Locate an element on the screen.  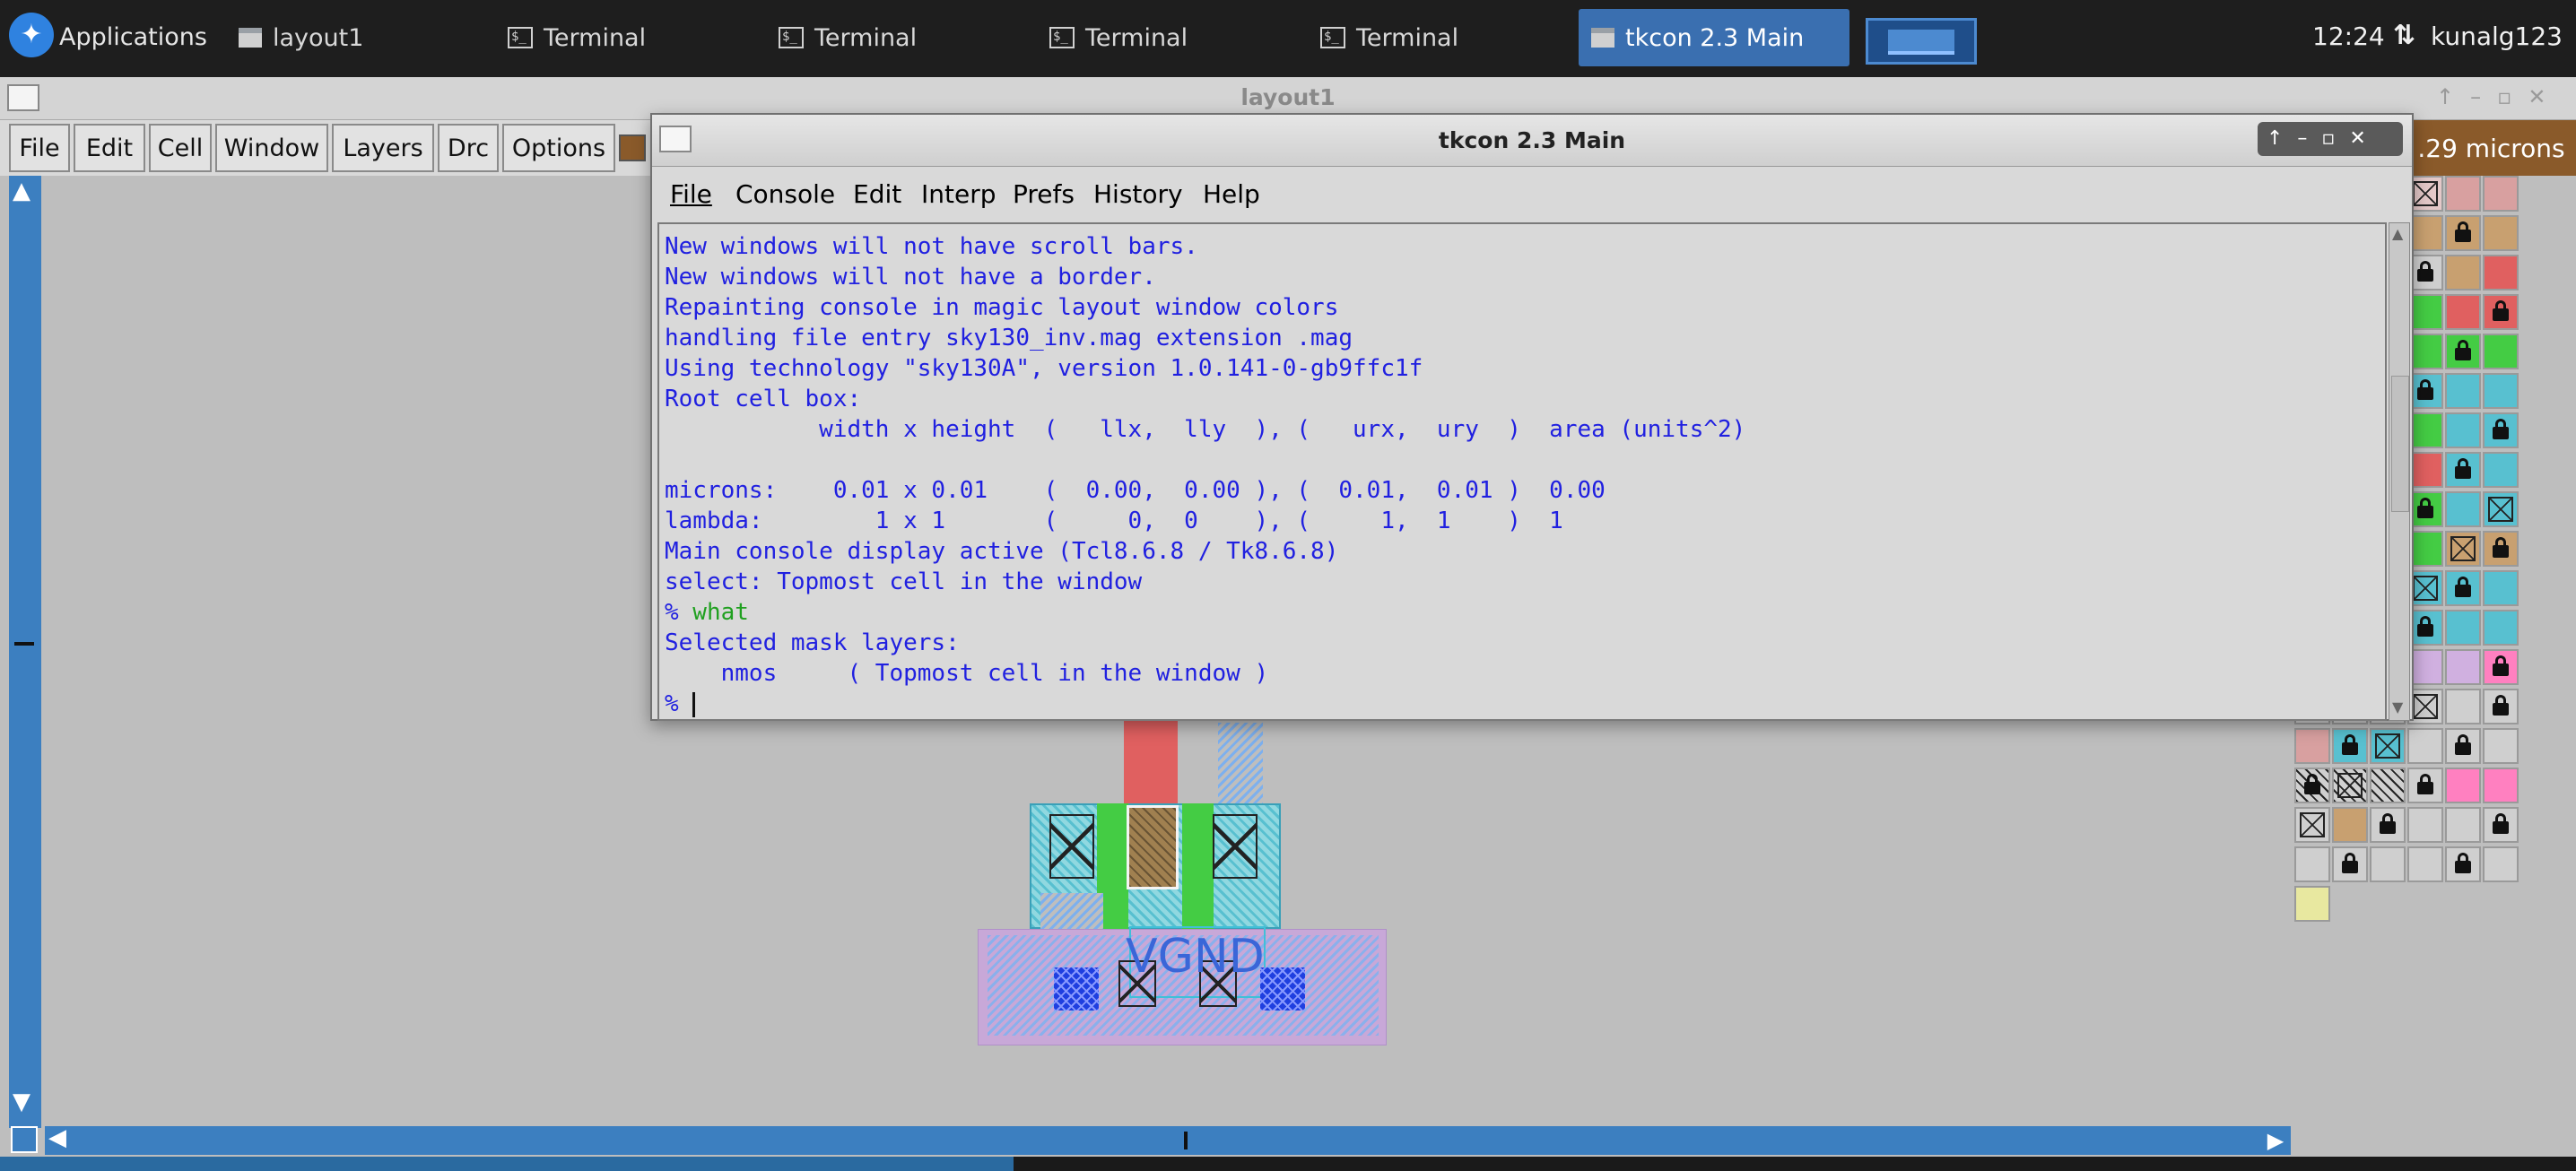
menu-file: File is located at coordinates (39, 148).